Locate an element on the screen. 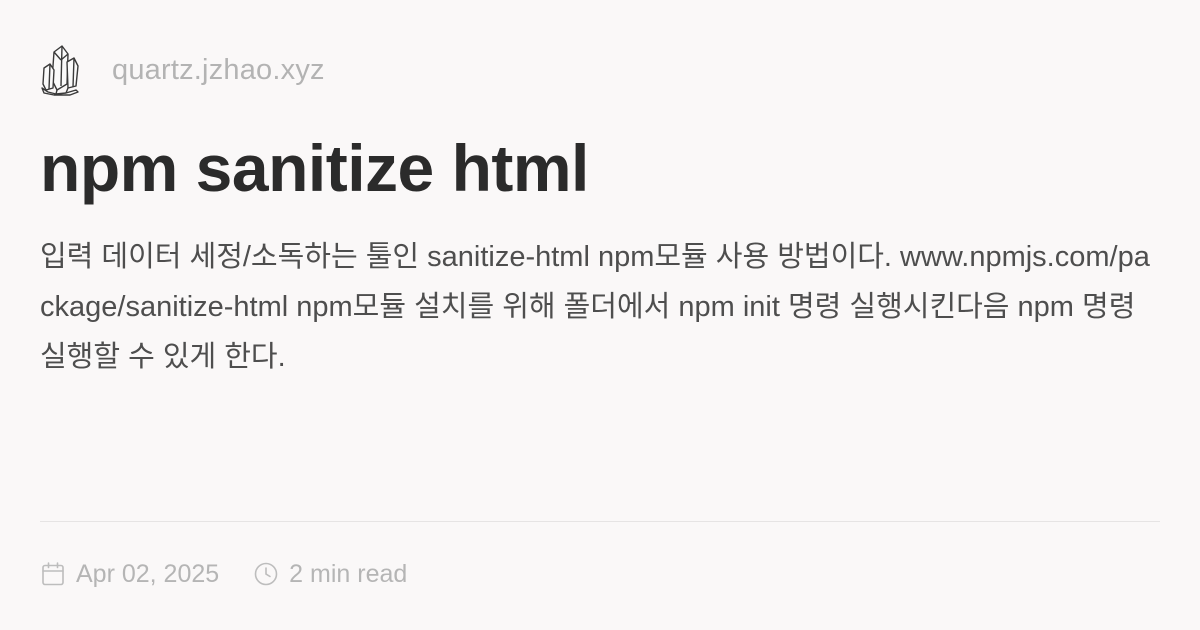 The image size is (1200, 630). meta-row: Apr 02, 2025 2 min read is located at coordinates (223, 574).